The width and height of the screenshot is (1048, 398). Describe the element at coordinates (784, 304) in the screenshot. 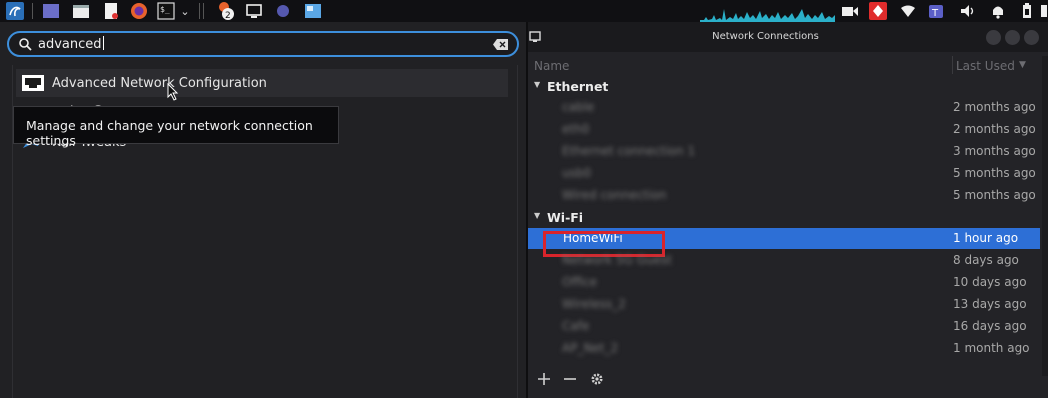

I see `connection-row: Wireless_2 13 days ago` at that location.